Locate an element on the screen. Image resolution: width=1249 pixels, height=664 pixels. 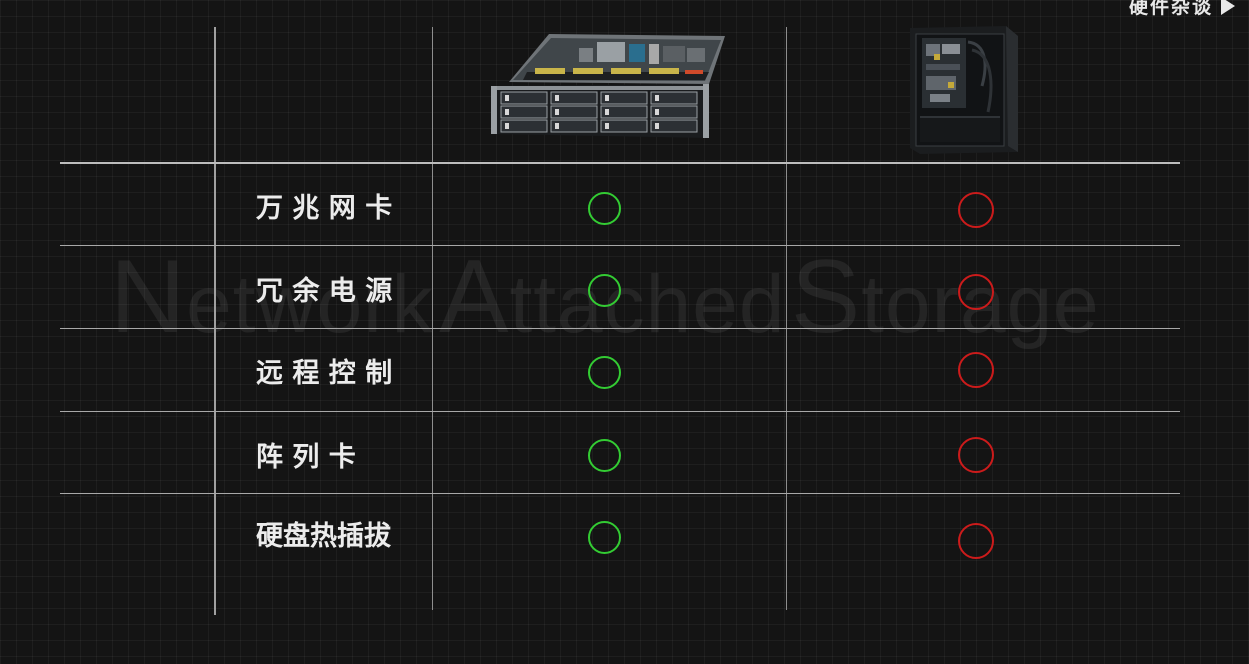
tower-case-image is located at coordinates (964, 90).